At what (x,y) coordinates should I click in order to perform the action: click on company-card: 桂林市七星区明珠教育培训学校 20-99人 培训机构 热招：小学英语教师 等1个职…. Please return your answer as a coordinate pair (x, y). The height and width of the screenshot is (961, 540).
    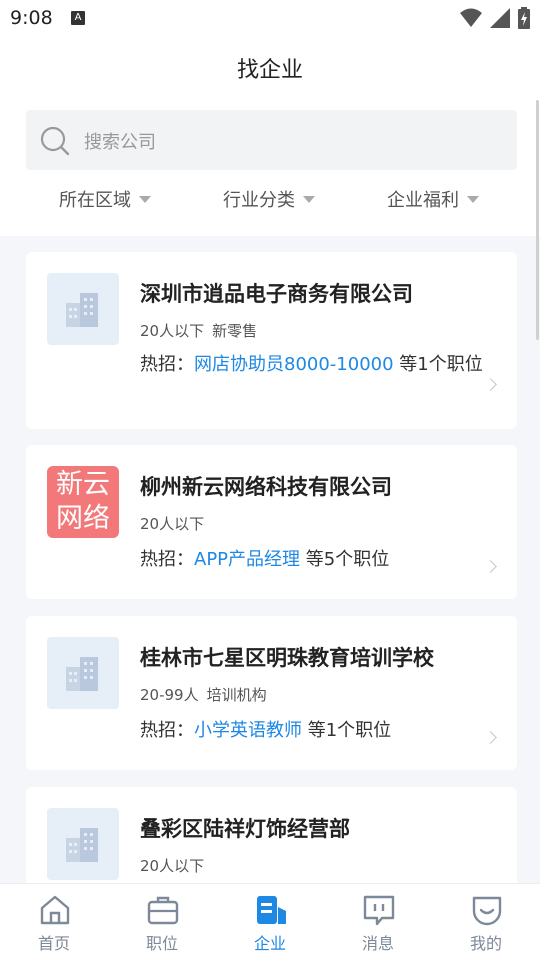
    Looking at the image, I should click on (271, 693).